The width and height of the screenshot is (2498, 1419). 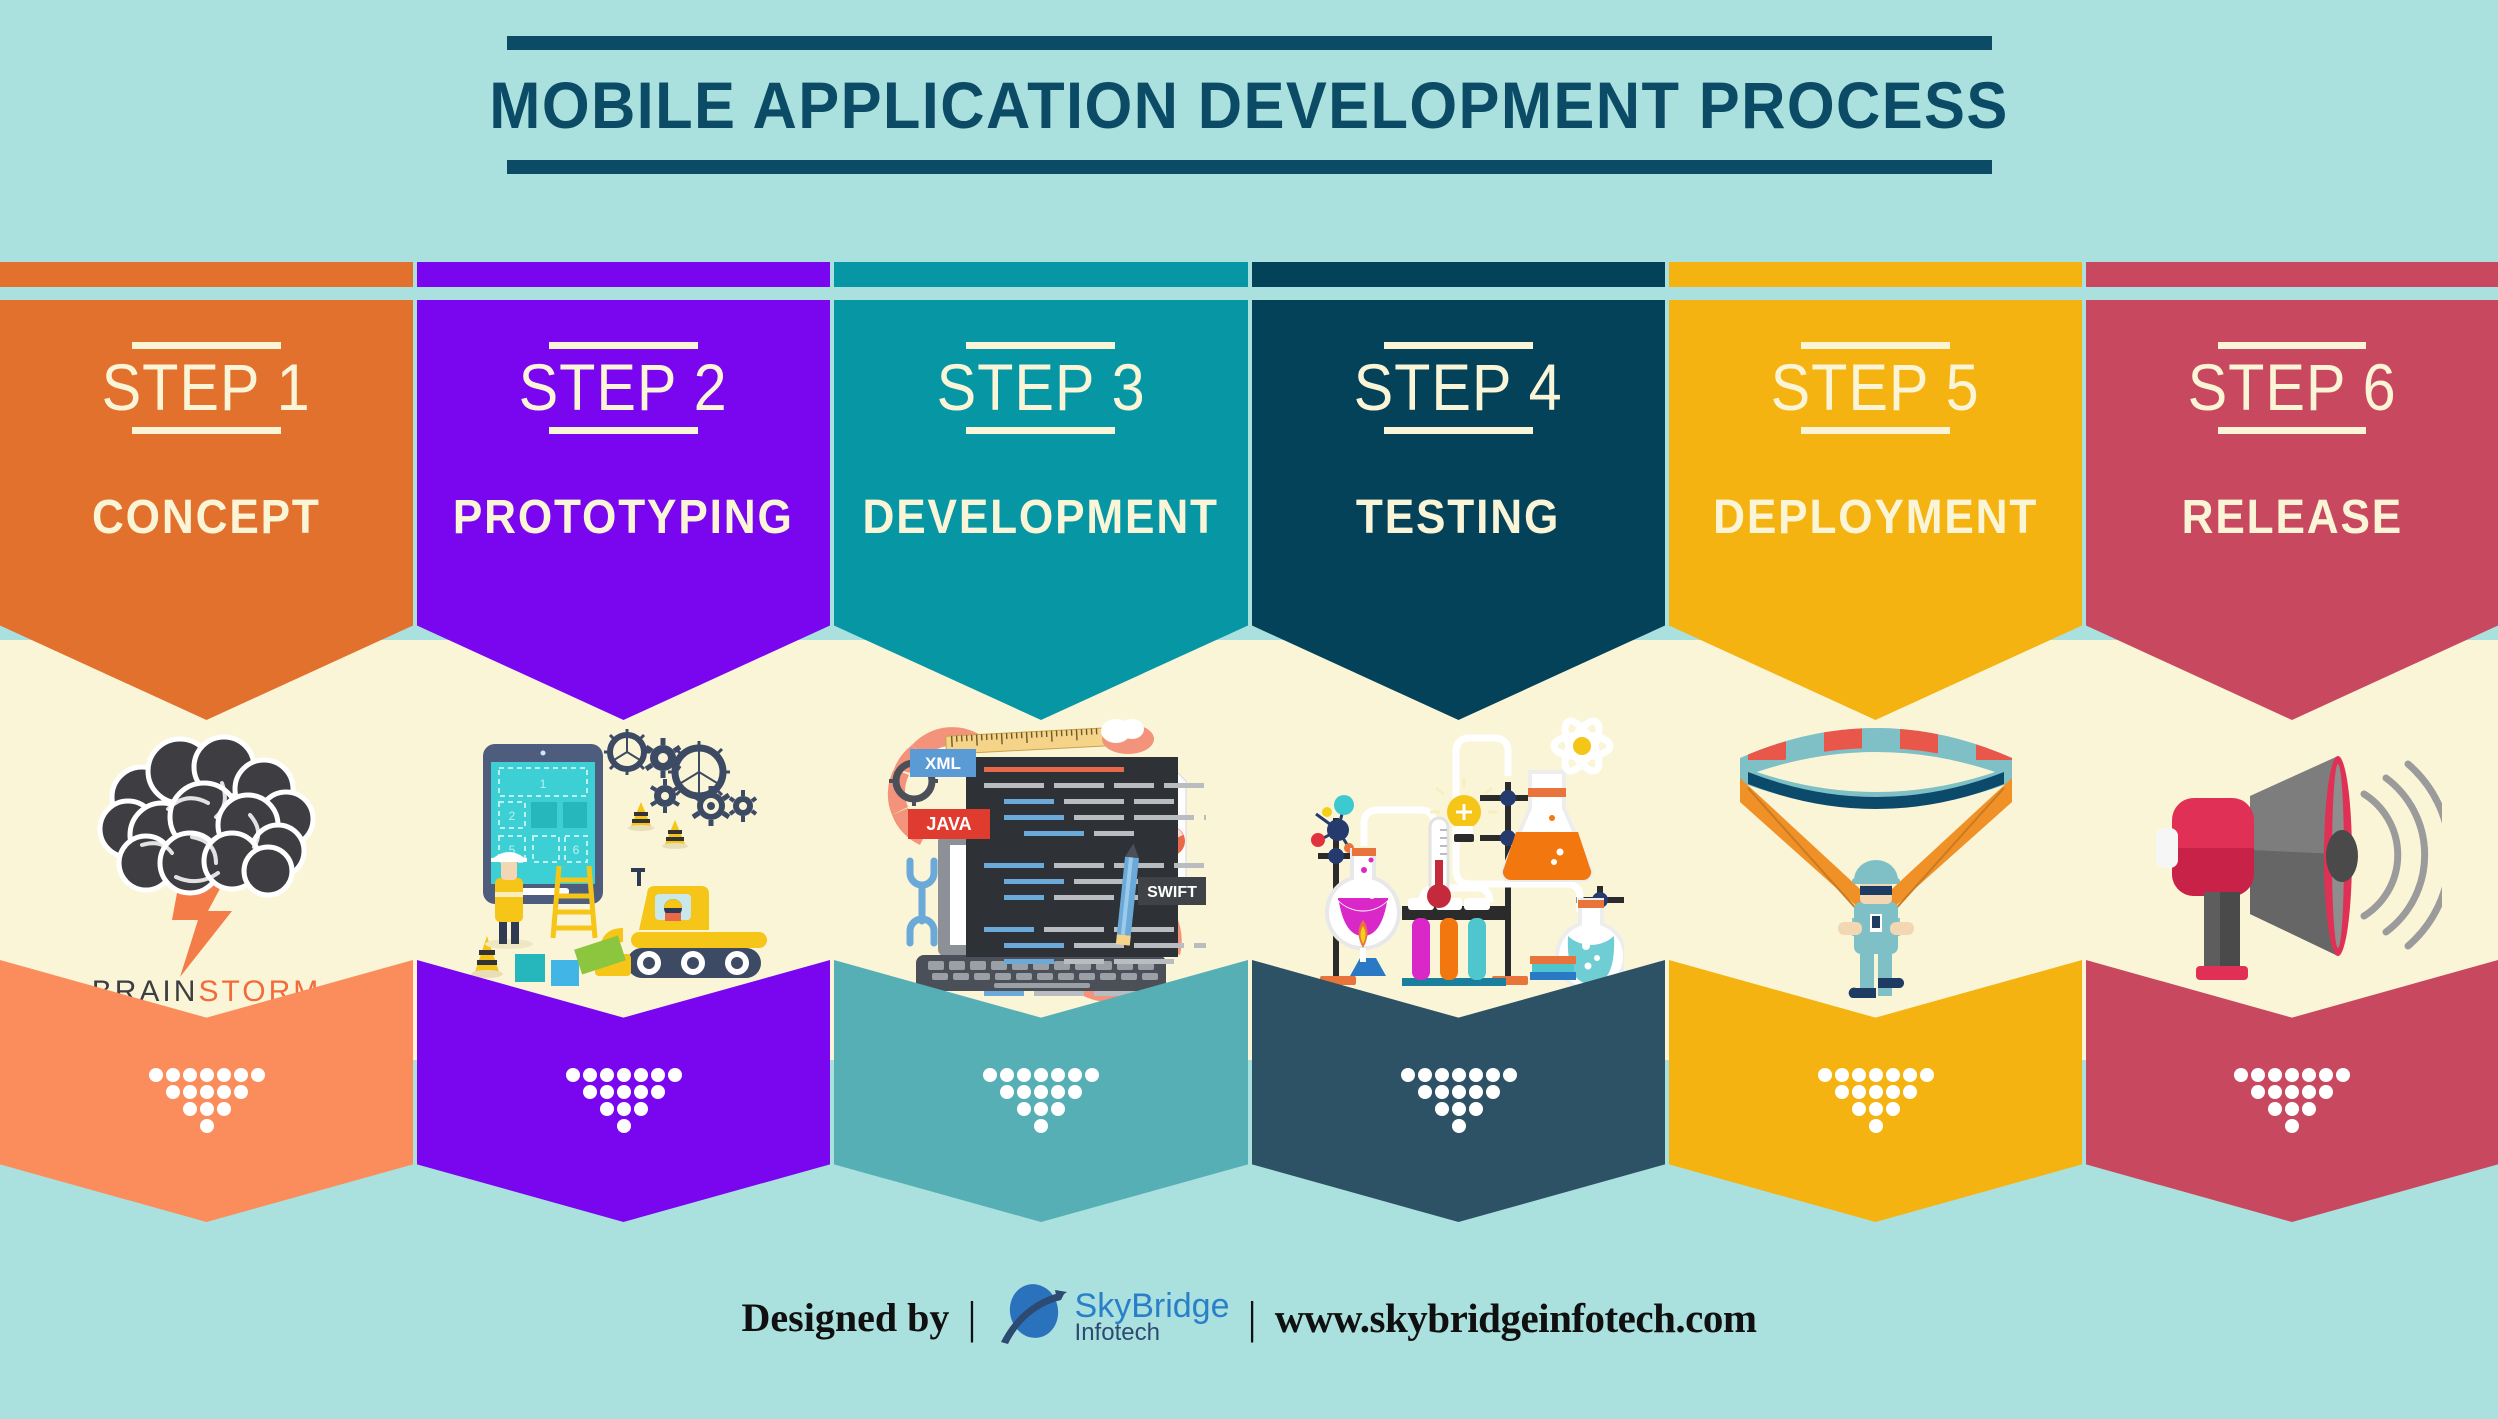 I want to click on step-column-3: STEP 3 DEVELOPMENT XML JAVA SWIFT, so click(x=1041, y=742).